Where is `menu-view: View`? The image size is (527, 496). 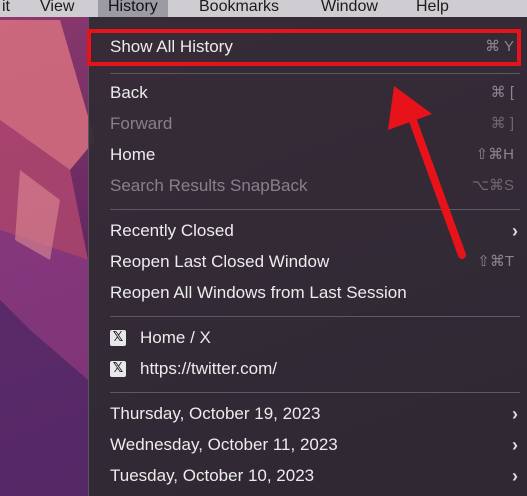
menu-view: View is located at coordinates (57, 8).